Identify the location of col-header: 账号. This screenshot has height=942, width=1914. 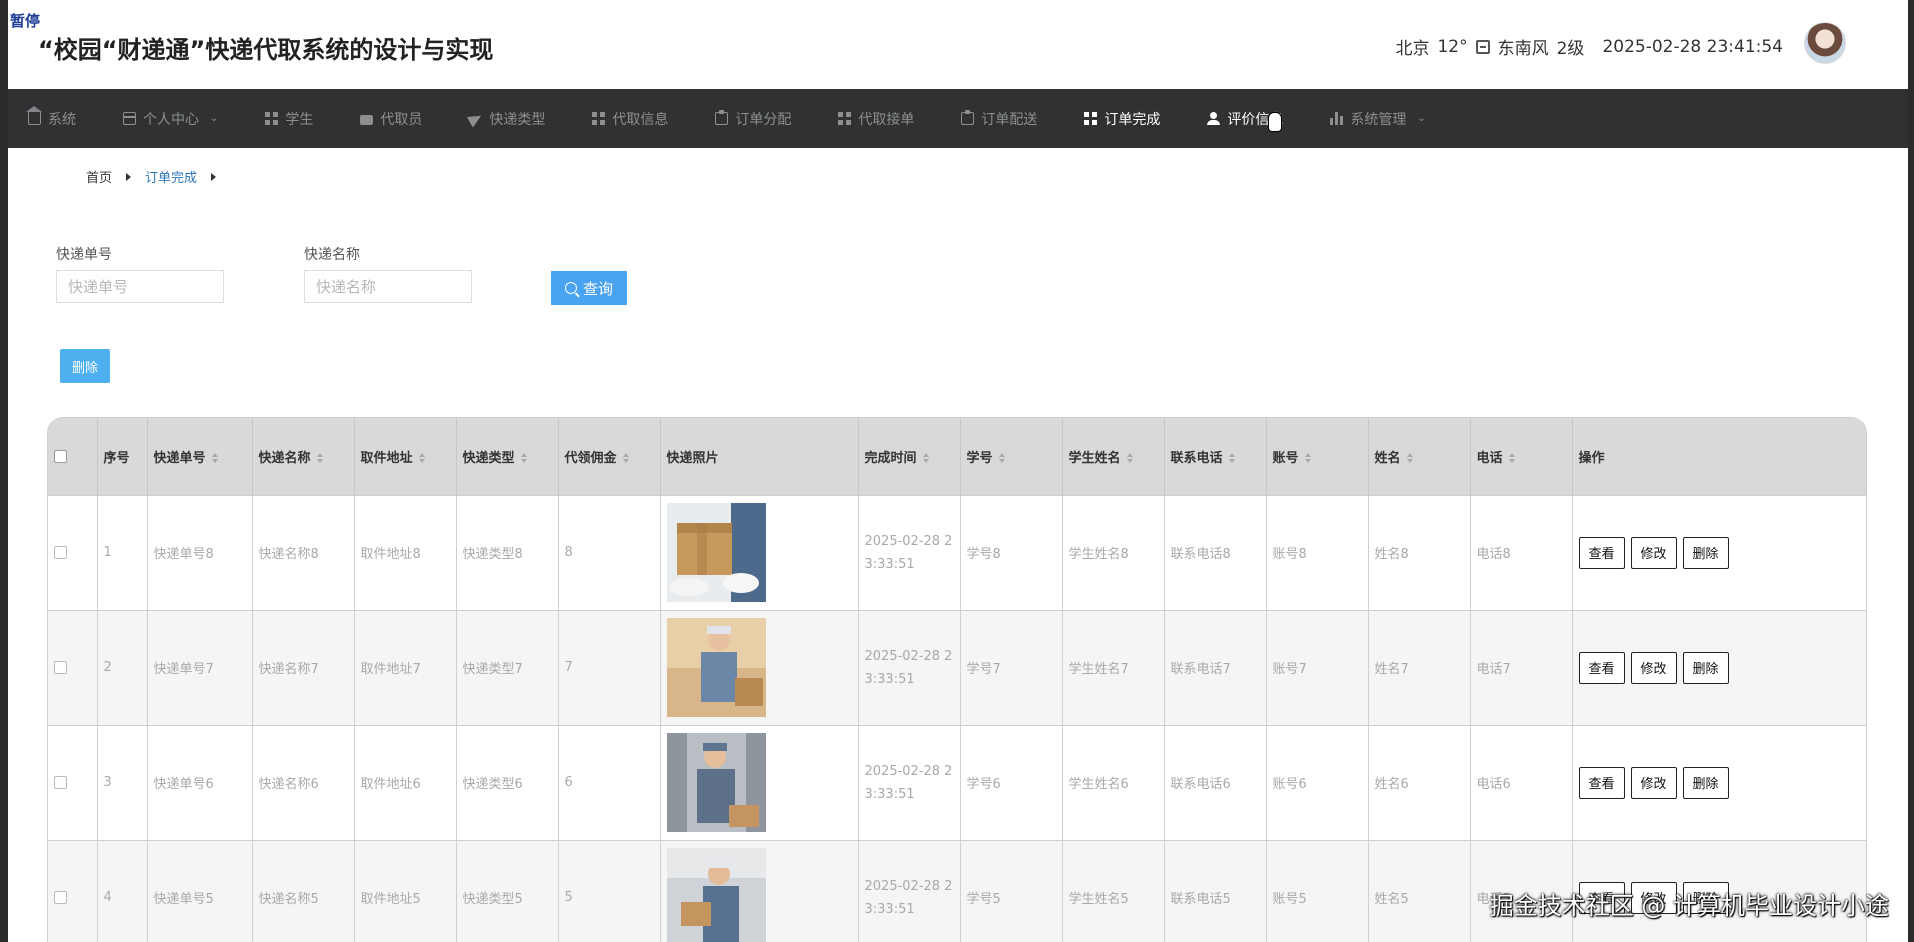
(1317, 456).